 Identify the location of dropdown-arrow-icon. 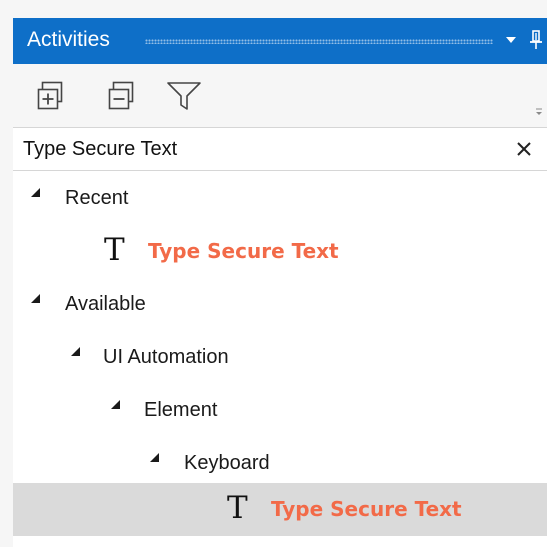
(511, 40).